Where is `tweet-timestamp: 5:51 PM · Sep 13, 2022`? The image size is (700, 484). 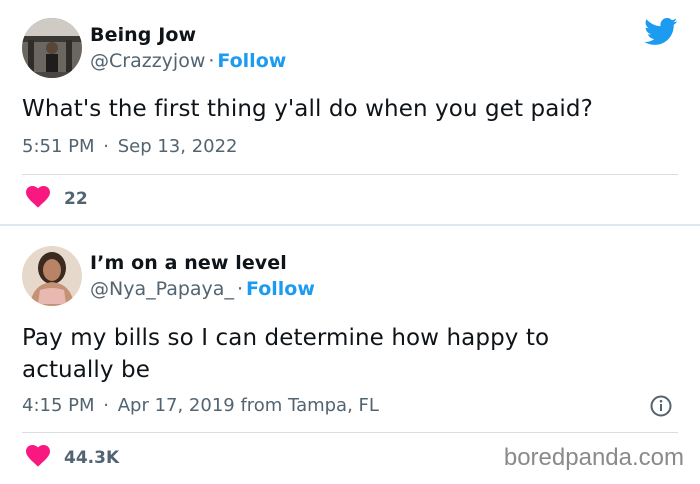 tweet-timestamp: 5:51 PM · Sep 13, 2022 is located at coordinates (130, 146).